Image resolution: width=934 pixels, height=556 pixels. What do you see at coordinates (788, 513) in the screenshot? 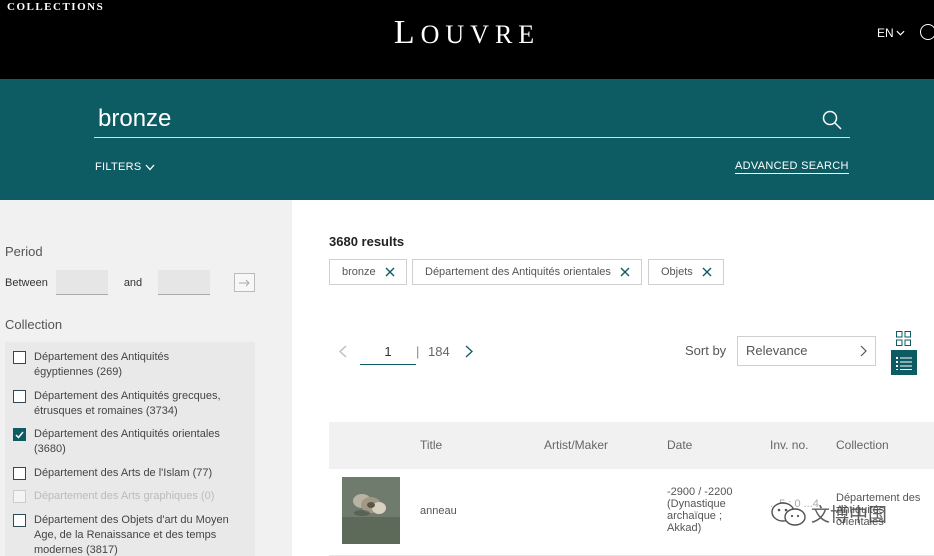
I see `wechat-icon` at bounding box center [788, 513].